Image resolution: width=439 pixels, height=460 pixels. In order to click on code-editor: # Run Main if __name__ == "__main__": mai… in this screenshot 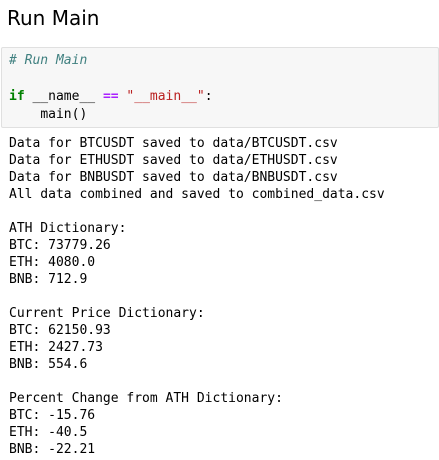, I will do `click(111, 88)`.